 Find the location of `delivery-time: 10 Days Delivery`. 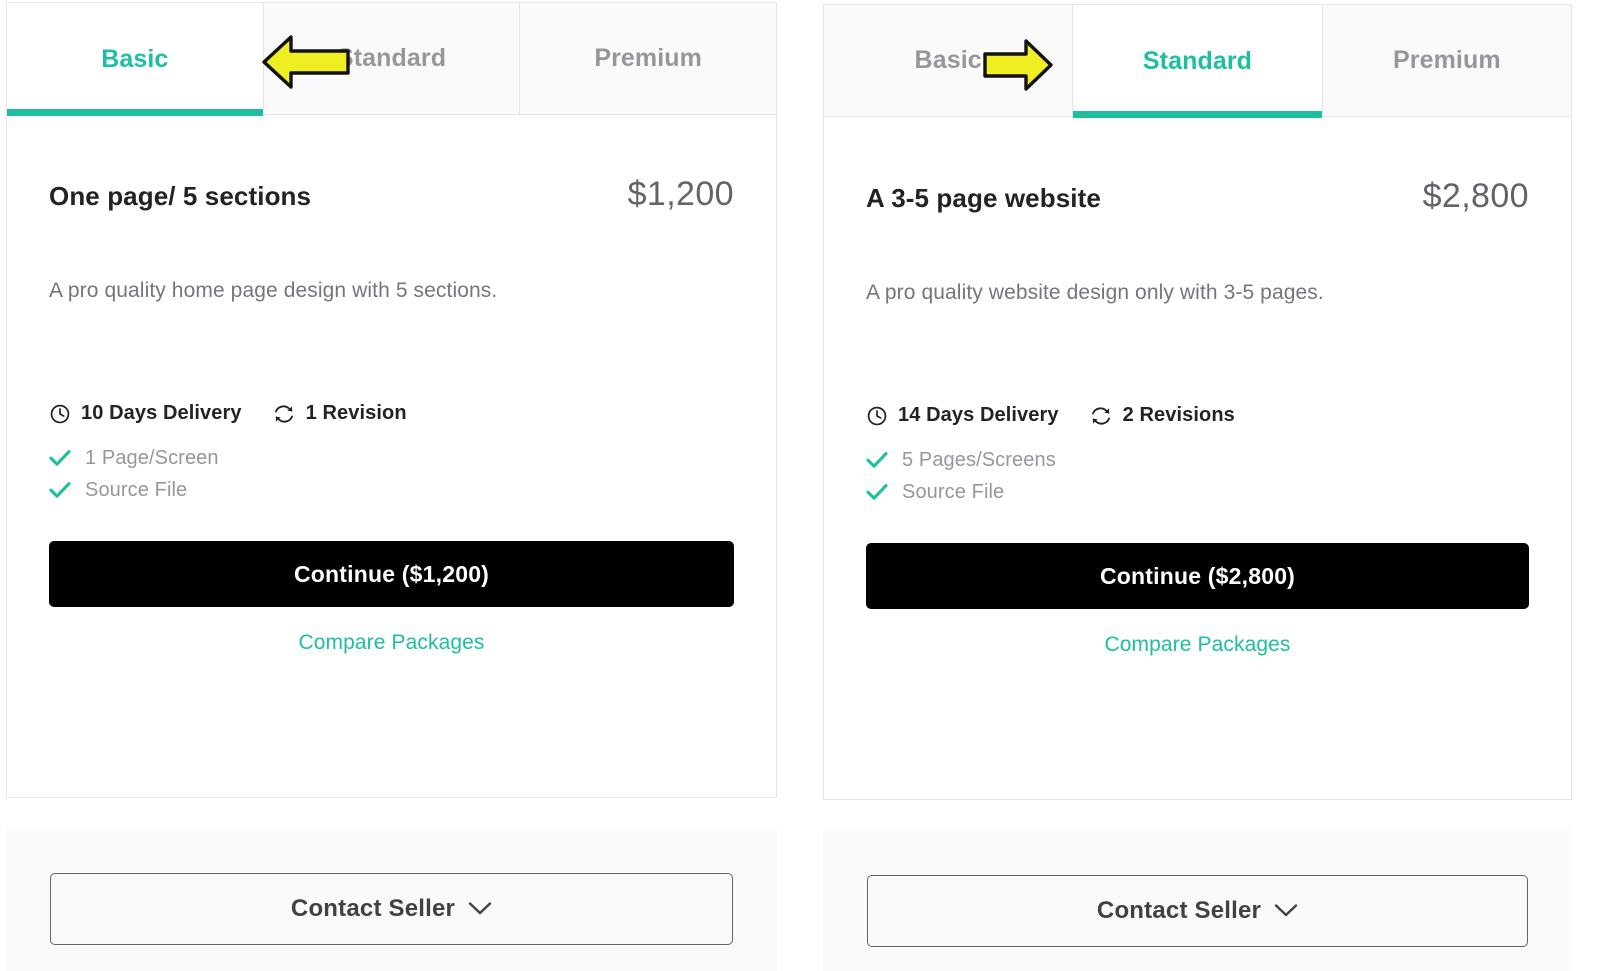

delivery-time: 10 Days Delivery is located at coordinates (145, 413).